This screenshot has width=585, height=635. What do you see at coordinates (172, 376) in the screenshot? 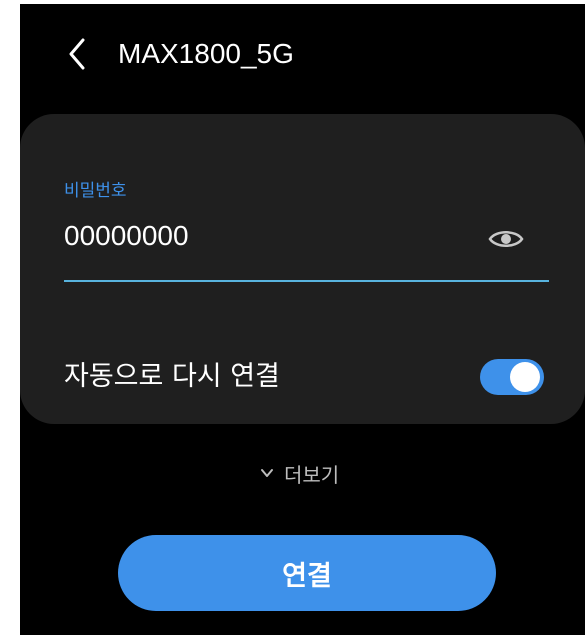
I see `auto-reconnect-label: 자동으로 다시 연결` at bounding box center [172, 376].